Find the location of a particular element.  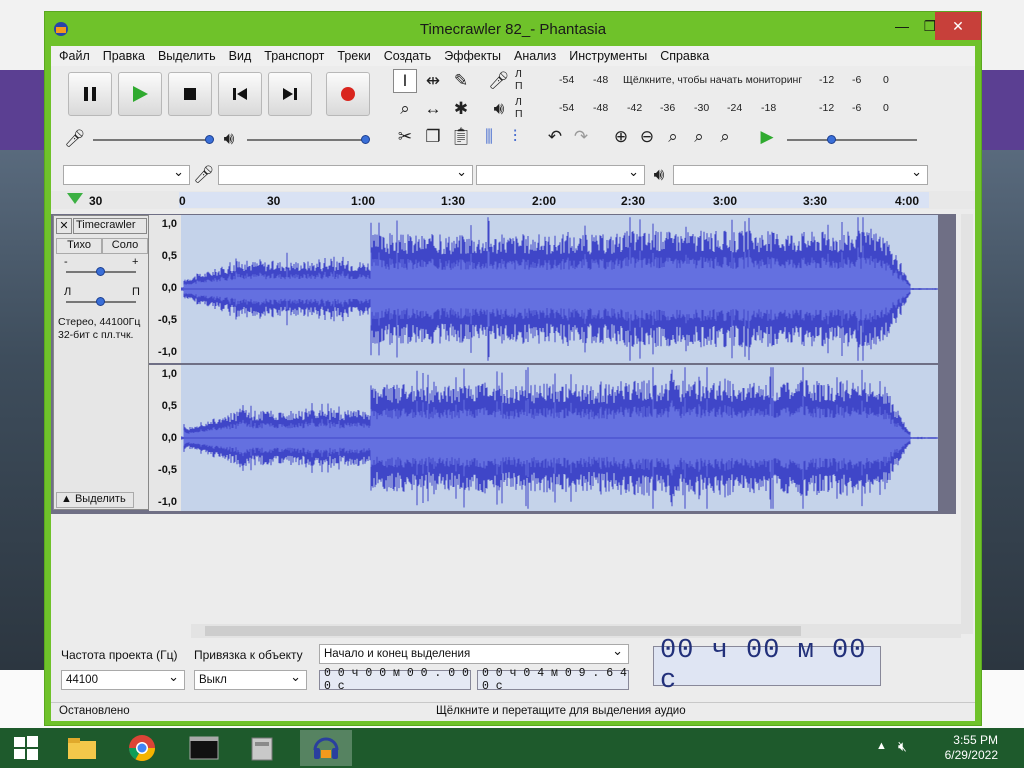

archive-icon is located at coordinates (262, 749).